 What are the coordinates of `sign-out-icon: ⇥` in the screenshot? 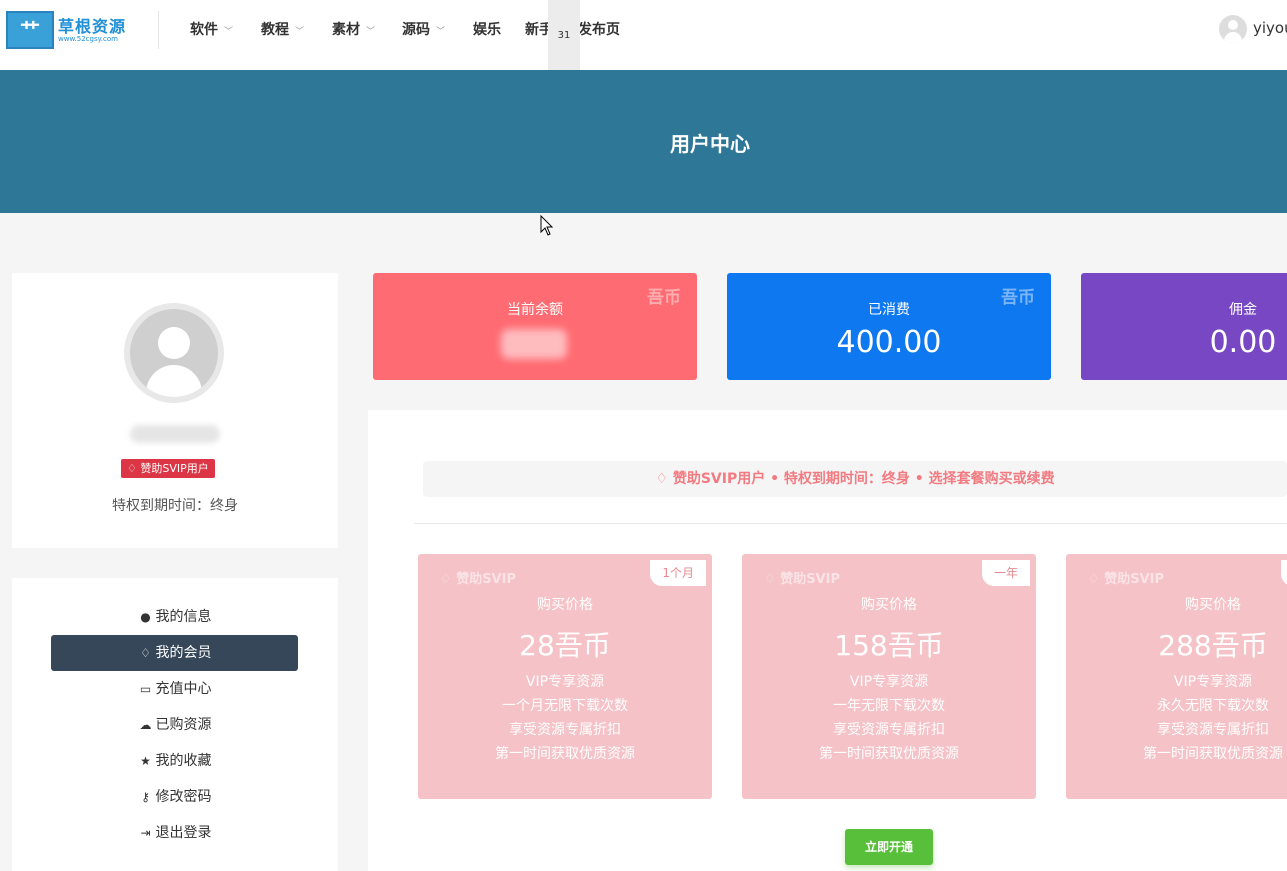 It's located at (145, 833).